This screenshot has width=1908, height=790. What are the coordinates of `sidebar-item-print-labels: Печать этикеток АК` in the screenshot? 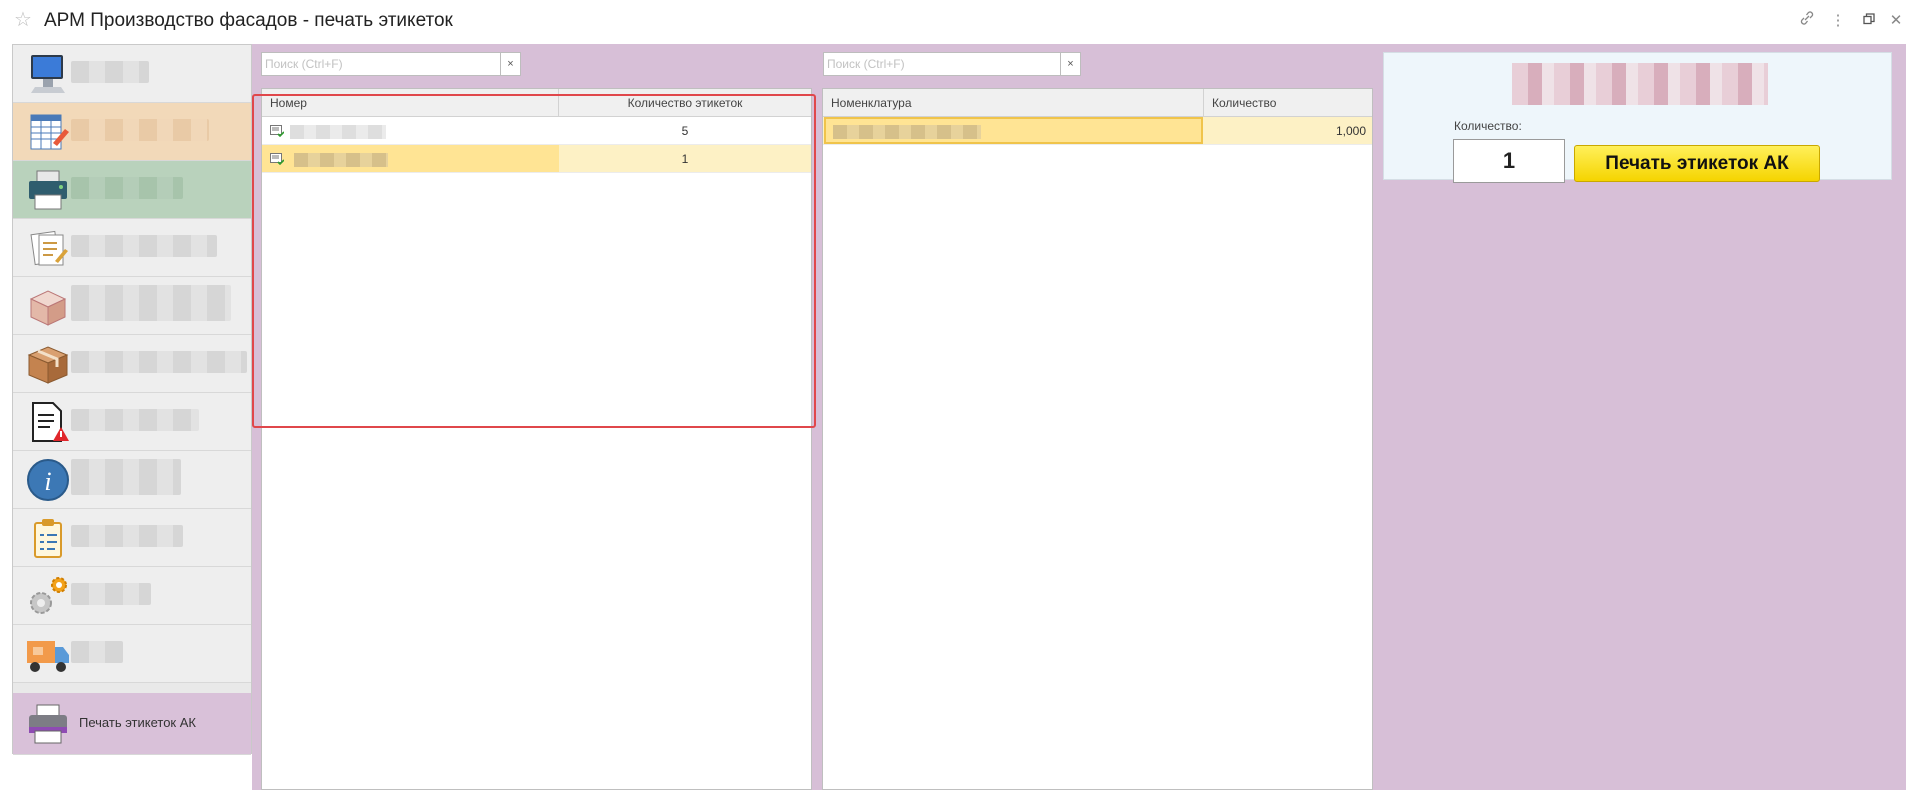 It's located at (132, 724).